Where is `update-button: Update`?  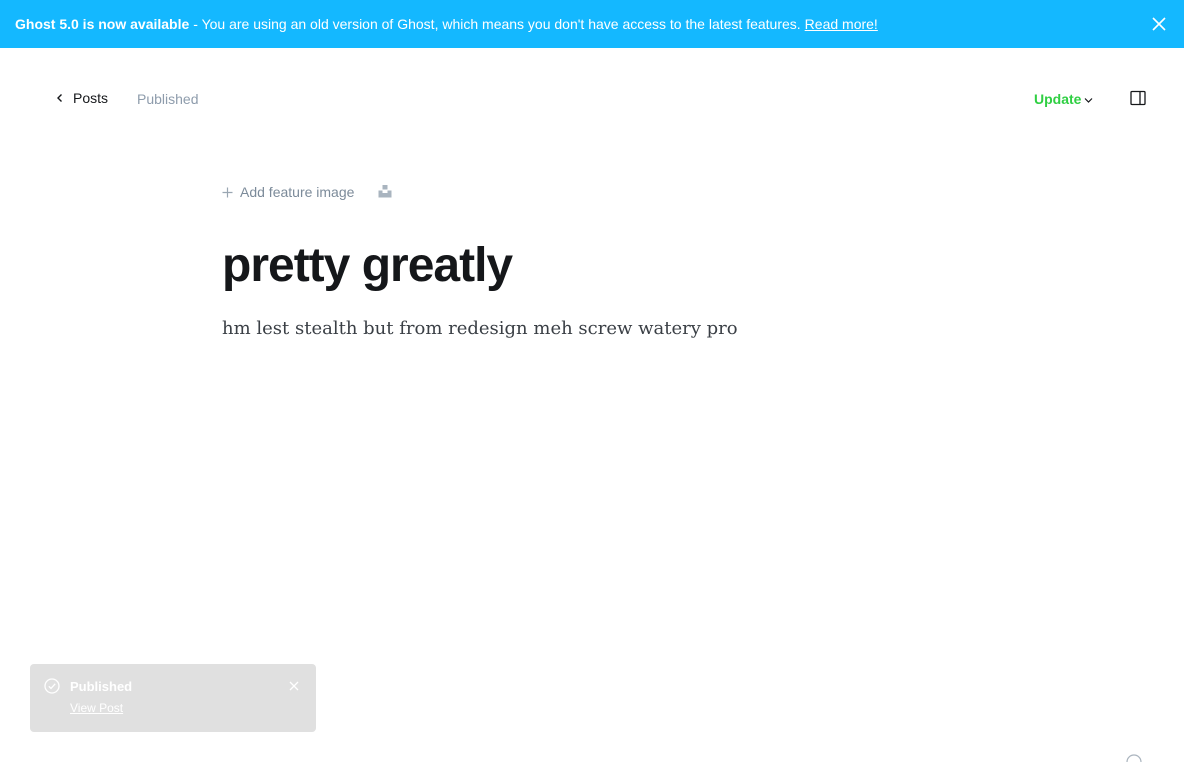
update-button: Update is located at coordinates (1063, 99).